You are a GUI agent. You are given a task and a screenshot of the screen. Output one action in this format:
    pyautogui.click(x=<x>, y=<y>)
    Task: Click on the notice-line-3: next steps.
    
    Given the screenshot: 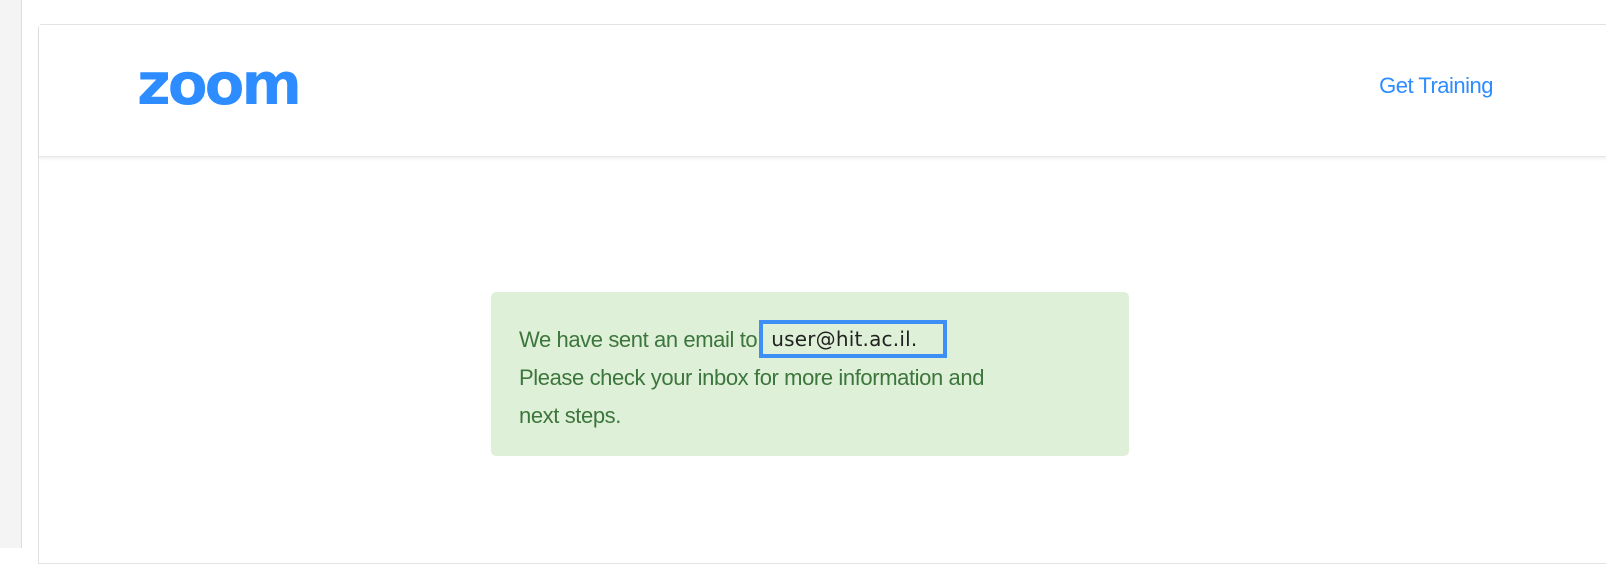 What is the action you would take?
    pyautogui.click(x=570, y=415)
    